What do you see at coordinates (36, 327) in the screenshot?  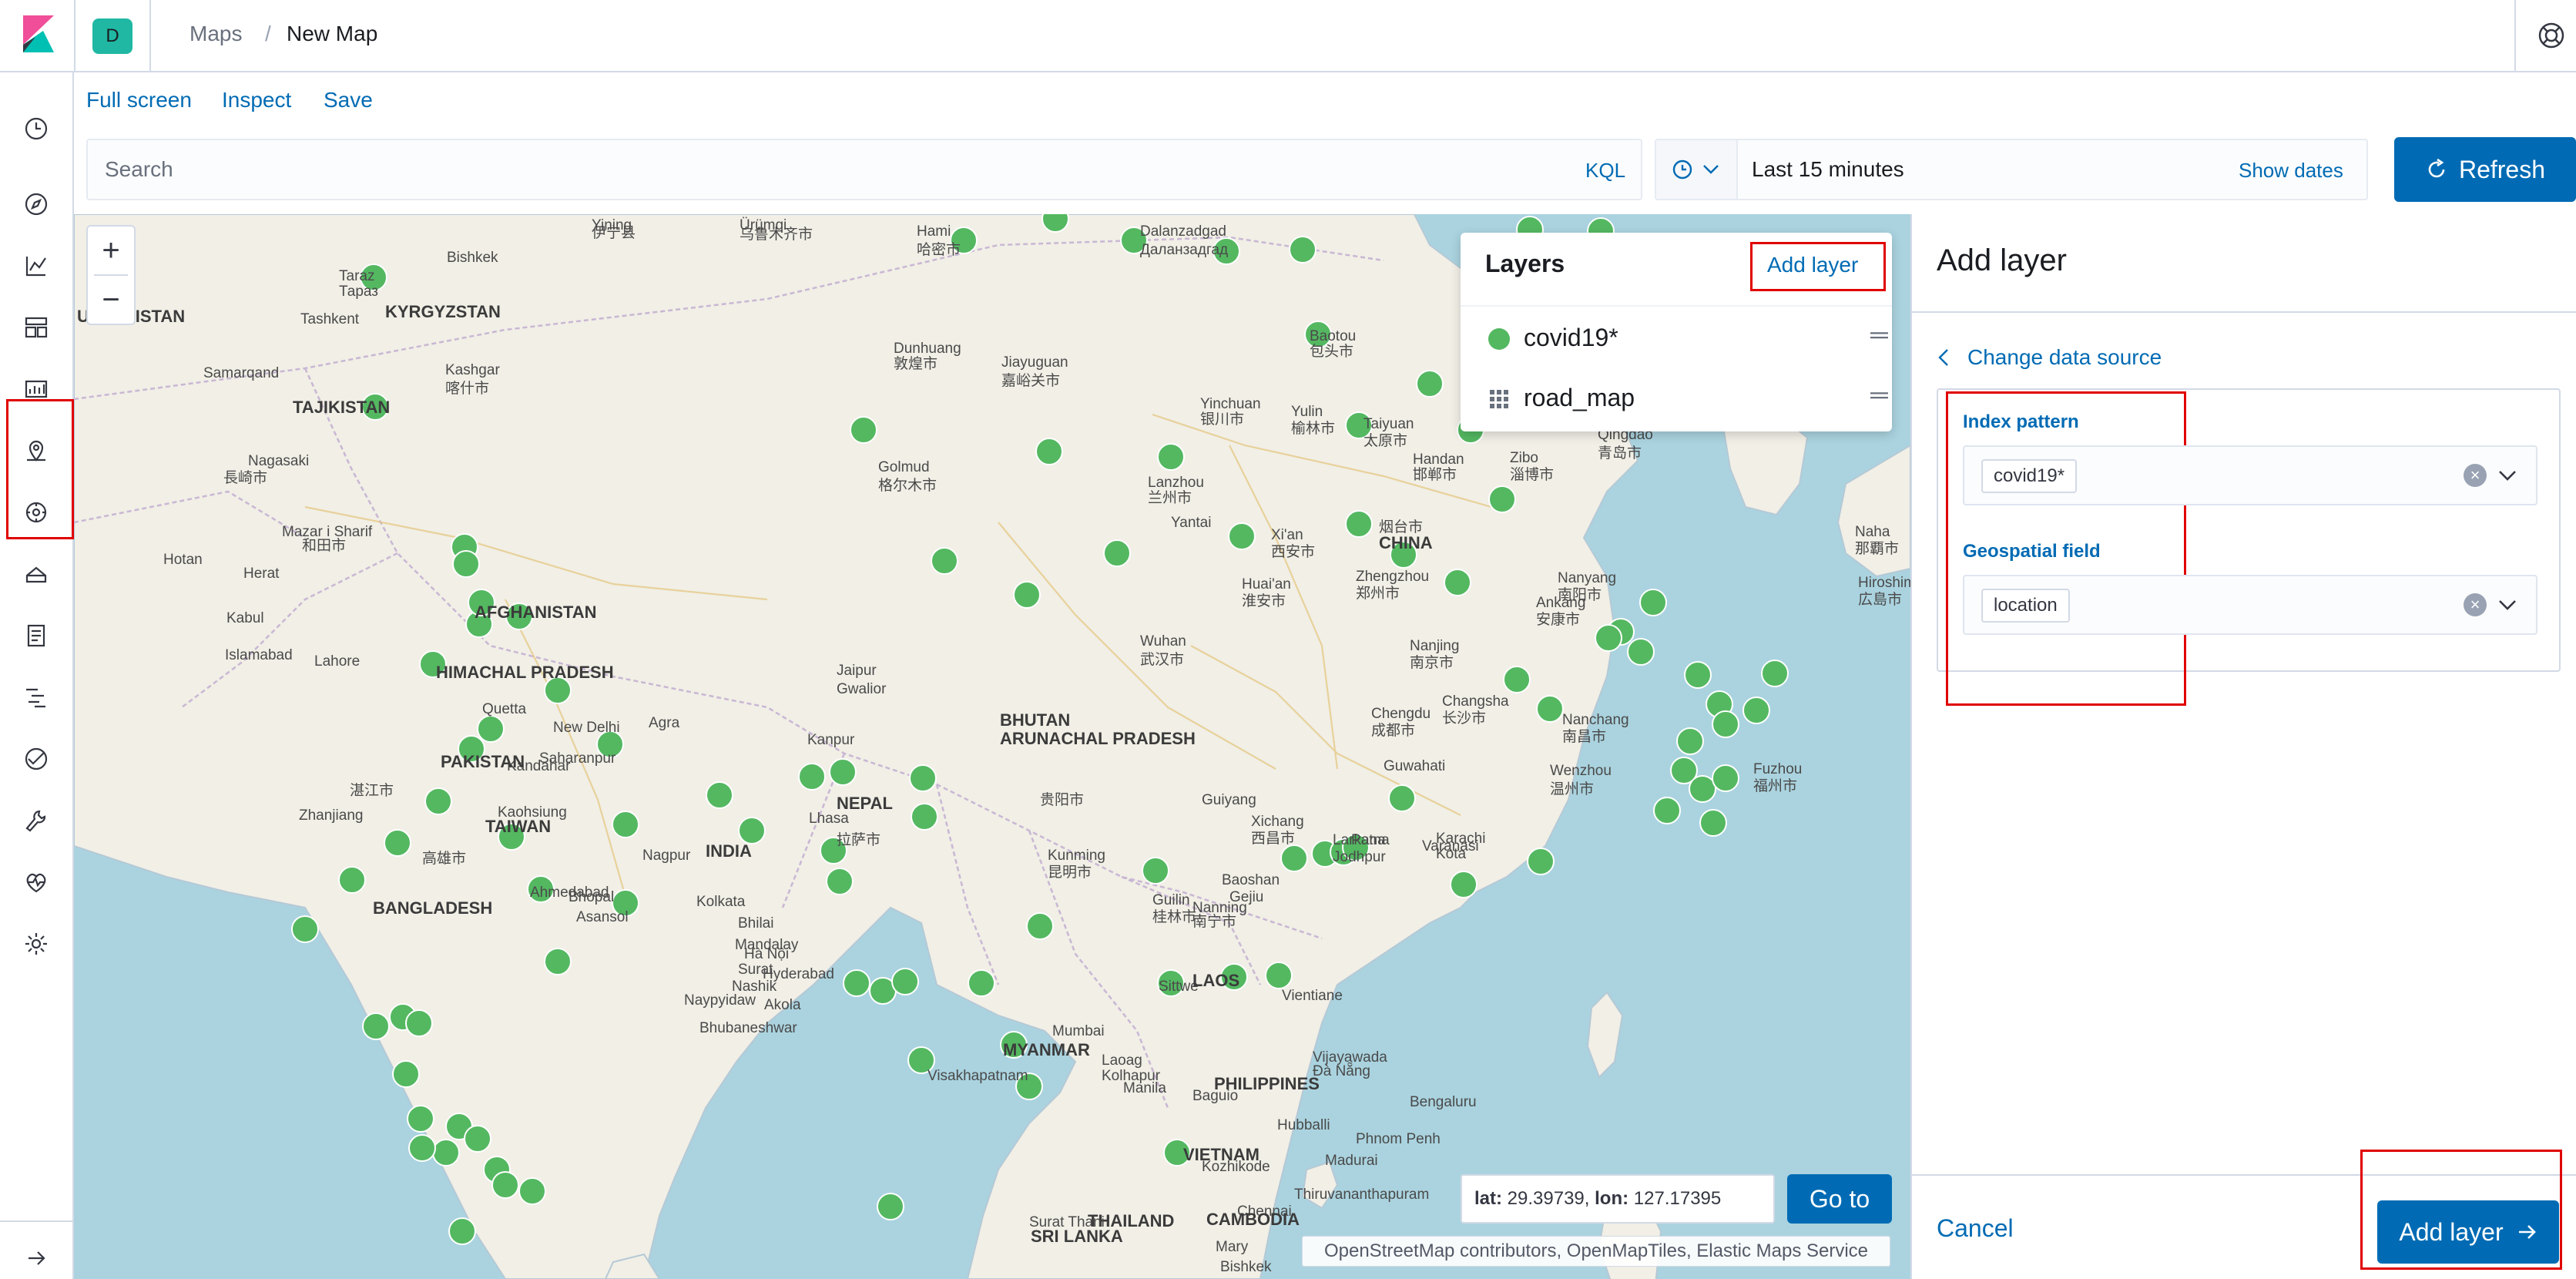 I see `dashboard-icon` at bounding box center [36, 327].